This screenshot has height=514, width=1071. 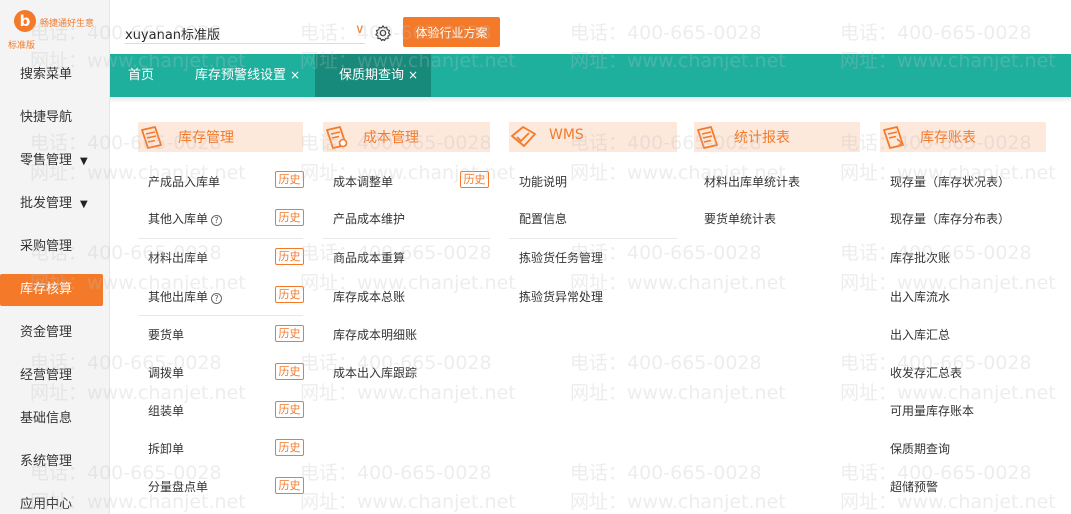 What do you see at coordinates (245, 33) in the screenshot?
I see `company-selector: xuyanan标准版 ∨` at bounding box center [245, 33].